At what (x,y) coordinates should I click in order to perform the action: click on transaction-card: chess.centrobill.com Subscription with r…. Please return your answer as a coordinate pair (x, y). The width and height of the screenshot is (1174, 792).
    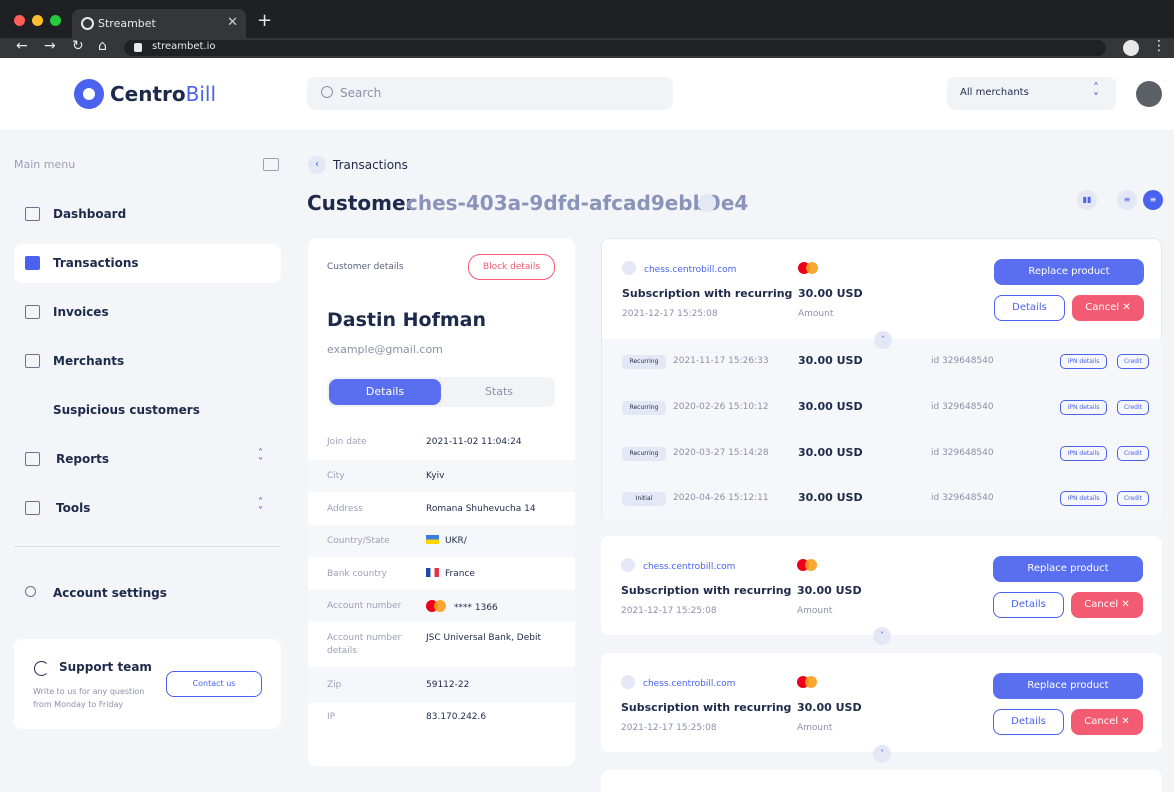
    Looking at the image, I should click on (881, 702).